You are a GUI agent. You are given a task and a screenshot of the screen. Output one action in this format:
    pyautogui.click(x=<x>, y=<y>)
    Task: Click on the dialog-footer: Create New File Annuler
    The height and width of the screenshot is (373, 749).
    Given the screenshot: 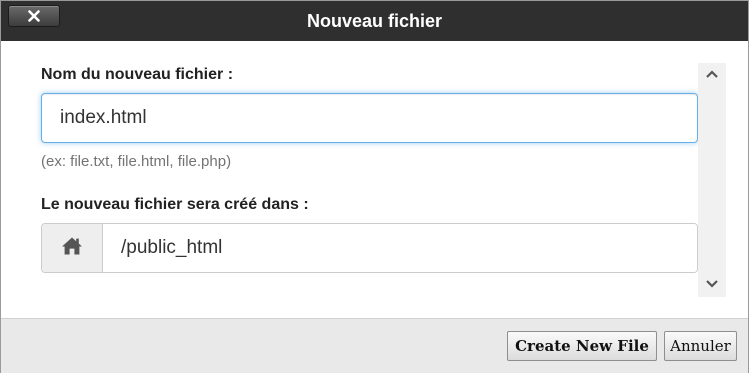 What is the action you would take?
    pyautogui.click(x=374, y=345)
    